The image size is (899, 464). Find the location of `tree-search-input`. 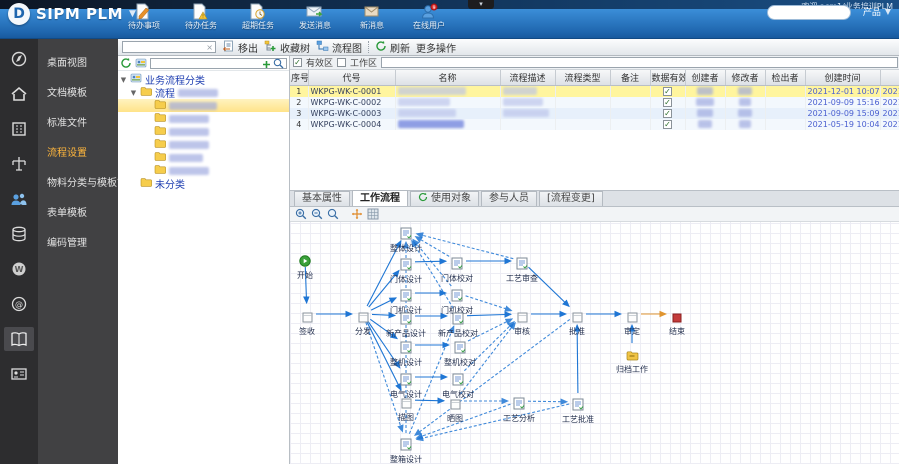

tree-search-input is located at coordinates (218, 63).